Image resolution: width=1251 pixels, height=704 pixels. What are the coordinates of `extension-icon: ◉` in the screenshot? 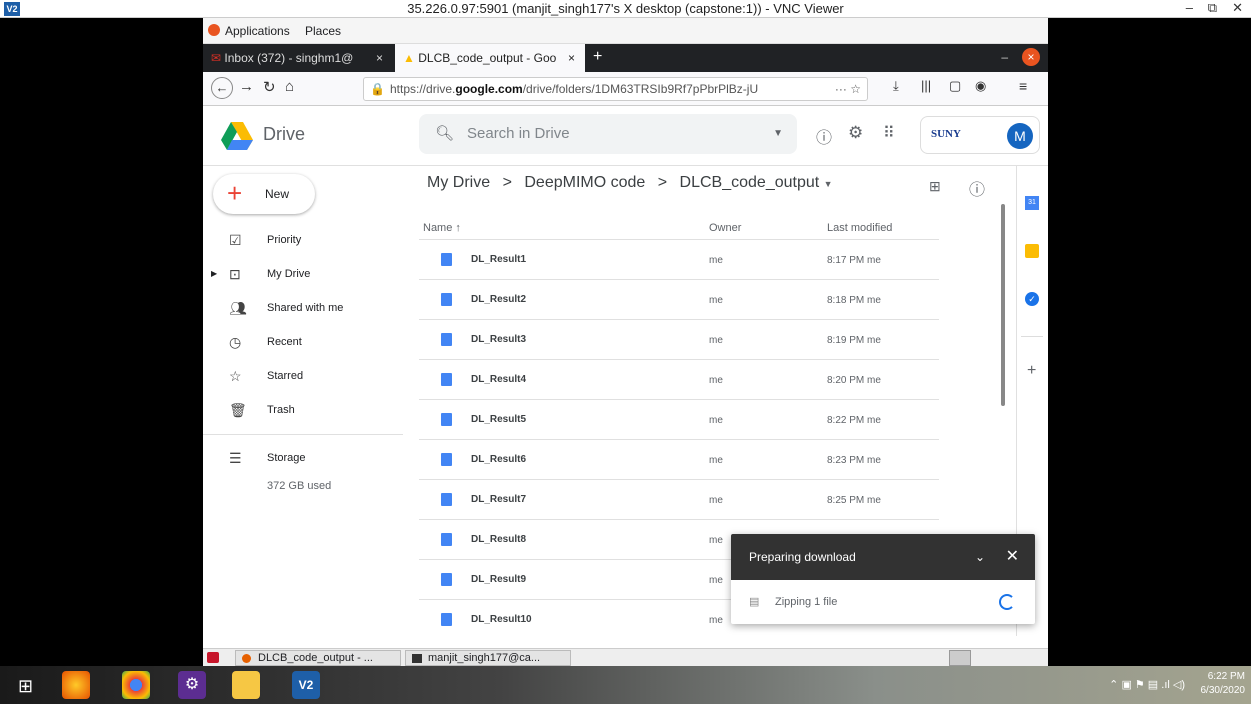 It's located at (980, 86).